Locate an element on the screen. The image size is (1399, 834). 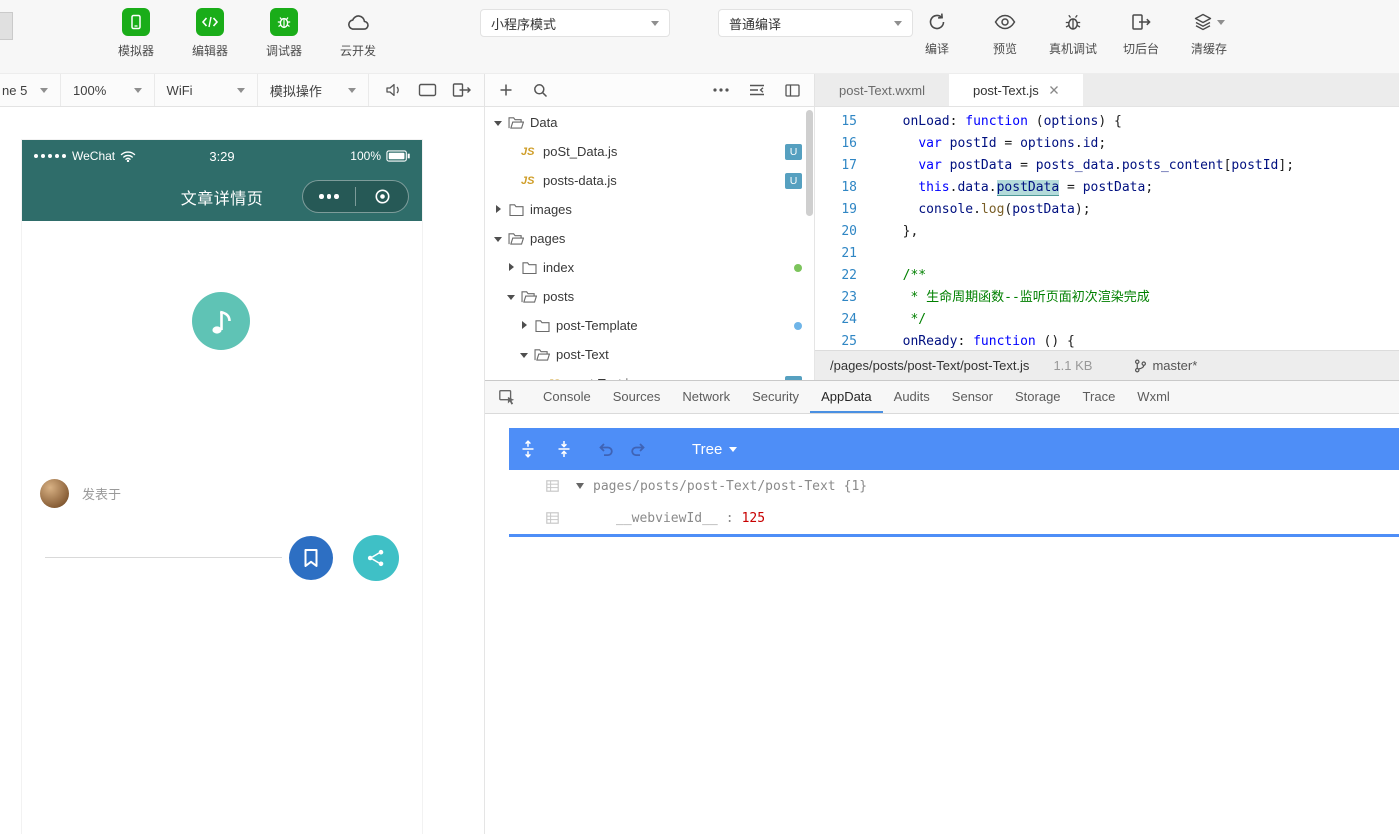
tree-item-label: poSt_Data.js is located at coordinates (580, 151).